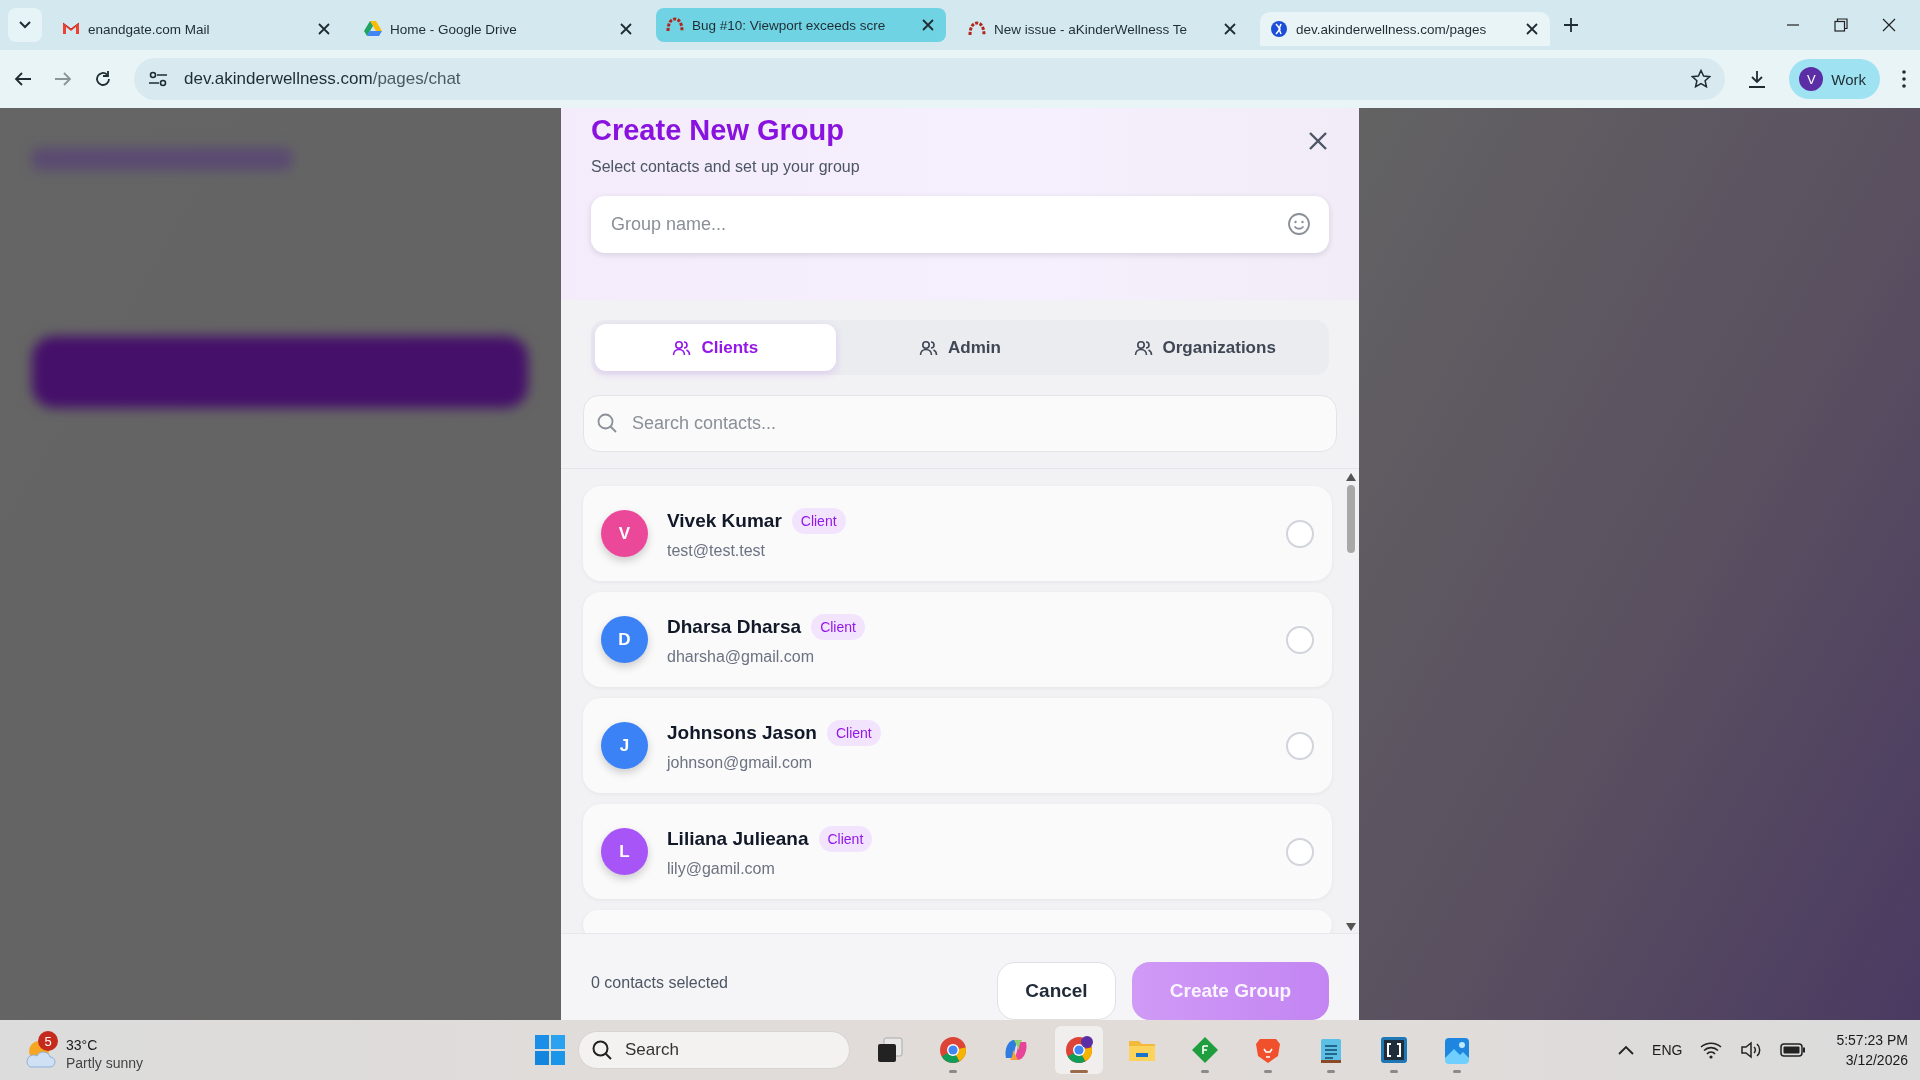  Describe the element at coordinates (1904, 79) in the screenshot. I see `more-menu-icon` at that location.